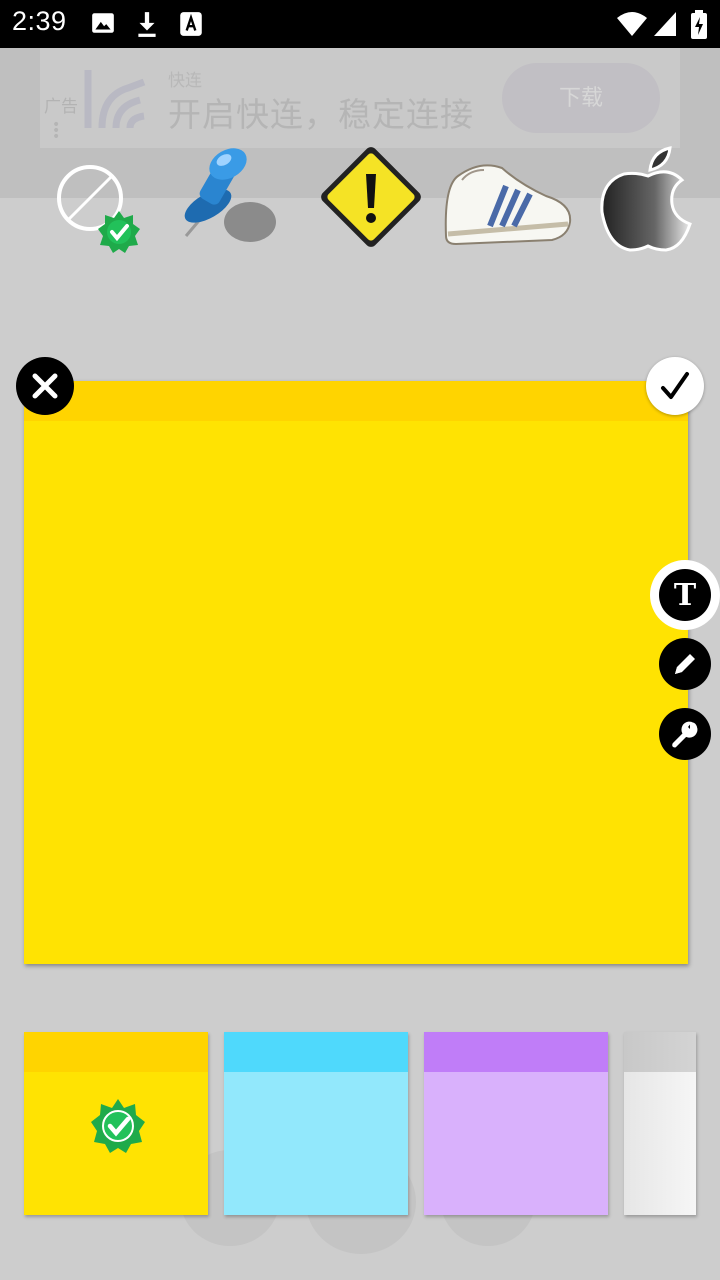 This screenshot has height=1280, width=720. What do you see at coordinates (360, 24) in the screenshot?
I see `status-bar: 2:39` at bounding box center [360, 24].